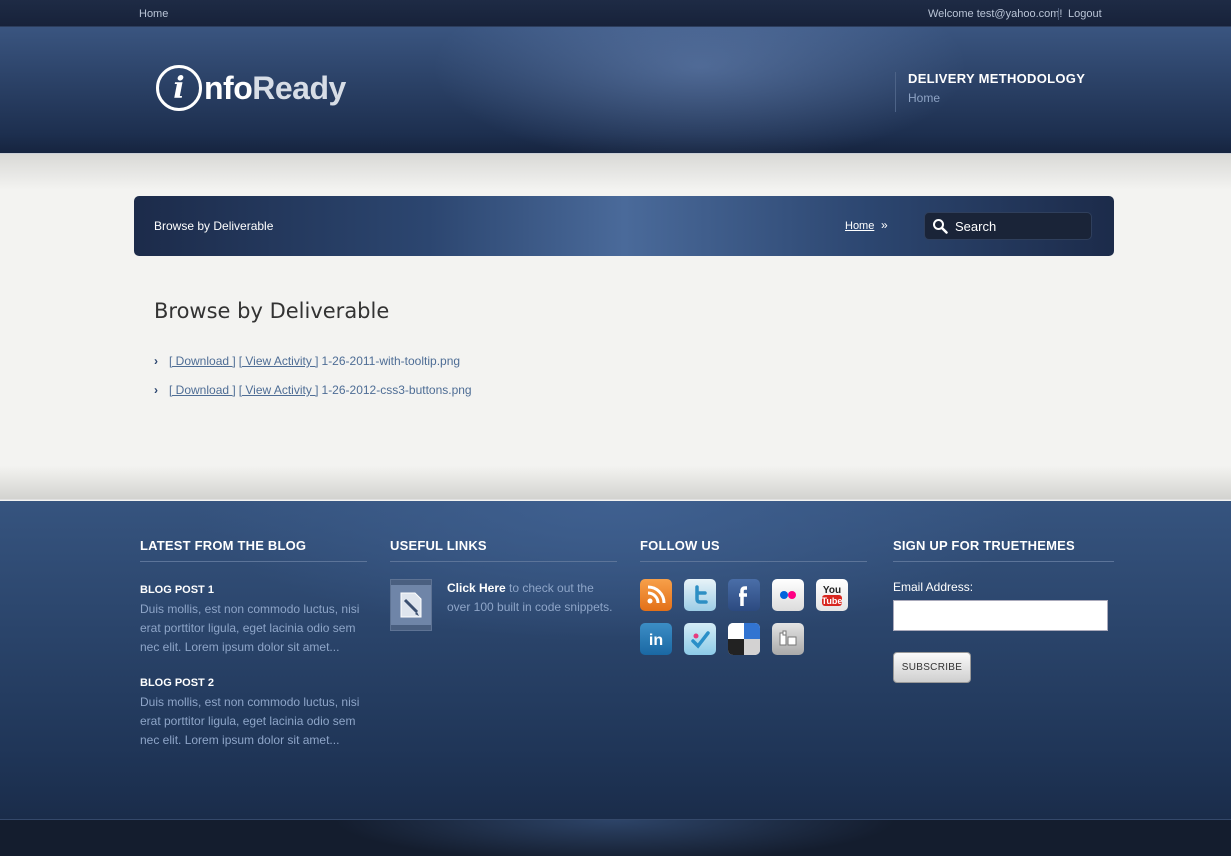  I want to click on infoready-logo: i nfo Ready, so click(251, 88).